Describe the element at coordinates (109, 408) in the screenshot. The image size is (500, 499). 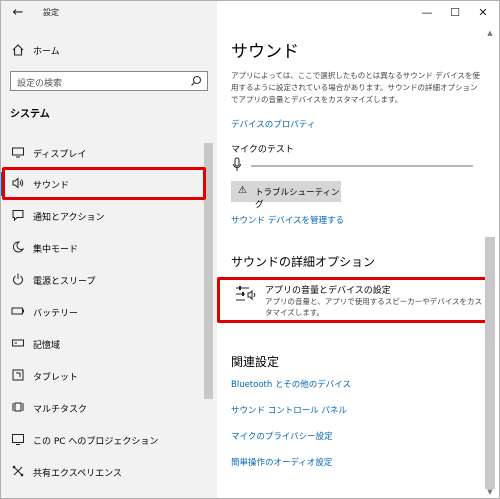
I see `sidebar-item-multitasking: マルチタスク` at that location.